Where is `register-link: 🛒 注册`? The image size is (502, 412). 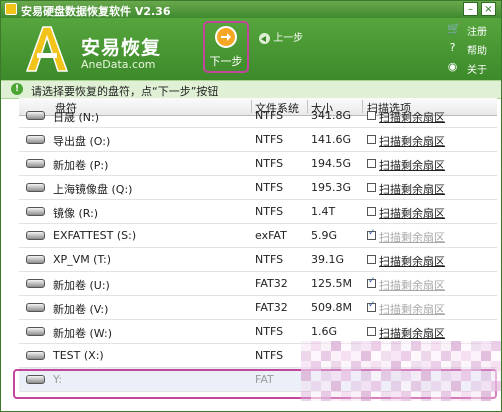 register-link: 🛒 注册 is located at coordinates (472, 30).